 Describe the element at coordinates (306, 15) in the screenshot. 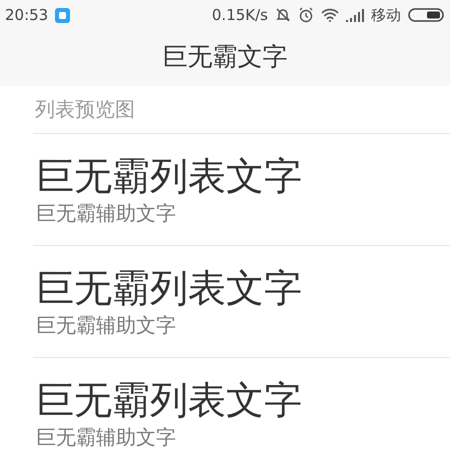

I see `alarm-icon` at that location.